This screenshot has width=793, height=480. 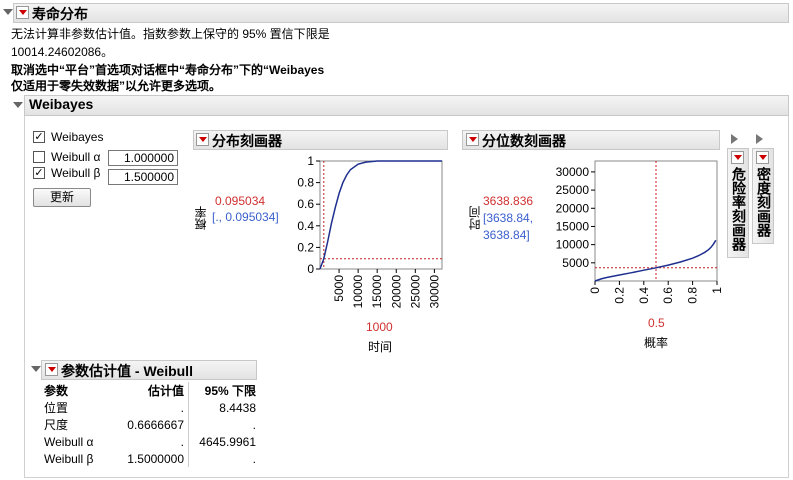 What do you see at coordinates (170, 34) in the screenshot?
I see `message-line-1: 无法计算非参数估计值。指数参数上保守的 95% 置信下限是` at bounding box center [170, 34].